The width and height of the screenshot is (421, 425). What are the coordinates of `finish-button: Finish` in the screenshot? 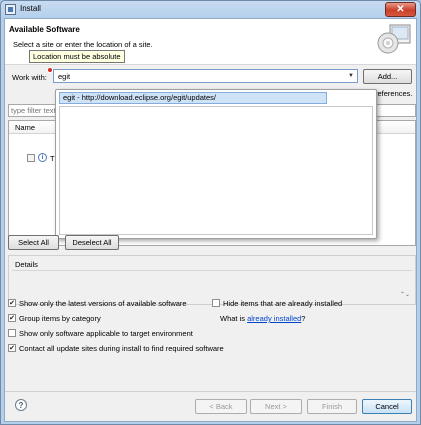 It's located at (332, 406).